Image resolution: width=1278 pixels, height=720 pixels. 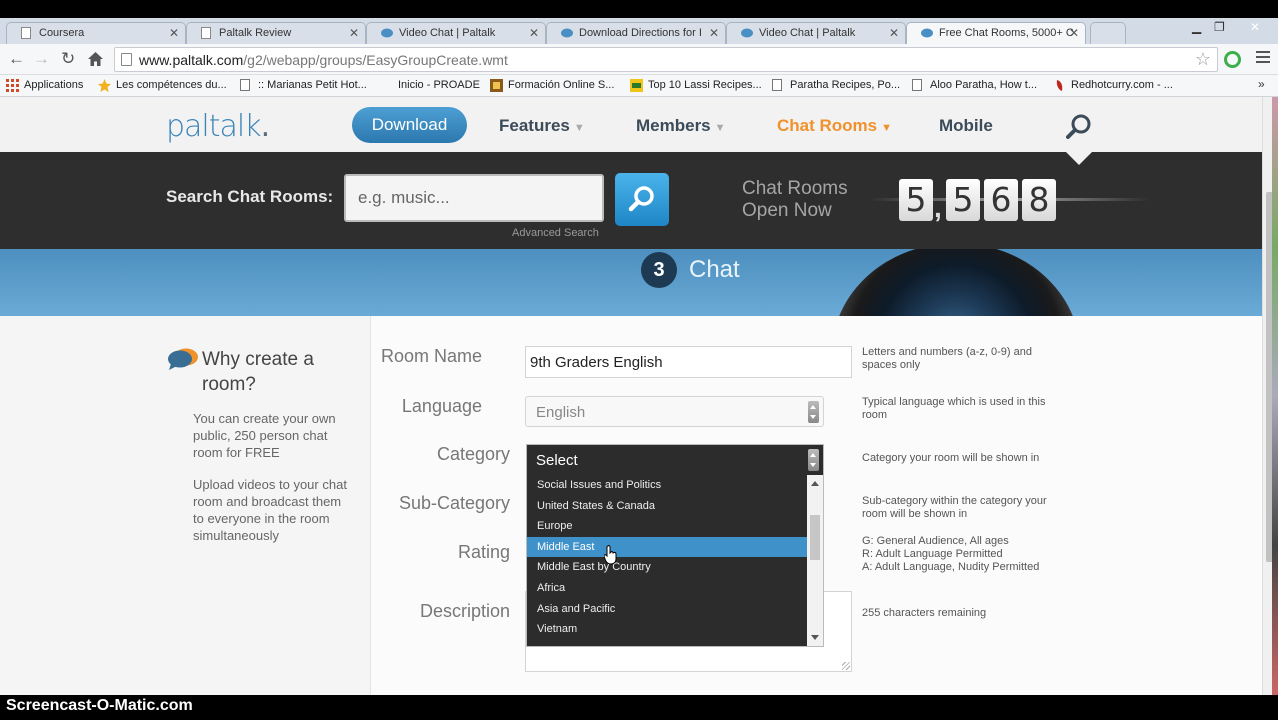 What do you see at coordinates (674, 411) in the screenshot?
I see `language-select: English` at bounding box center [674, 411].